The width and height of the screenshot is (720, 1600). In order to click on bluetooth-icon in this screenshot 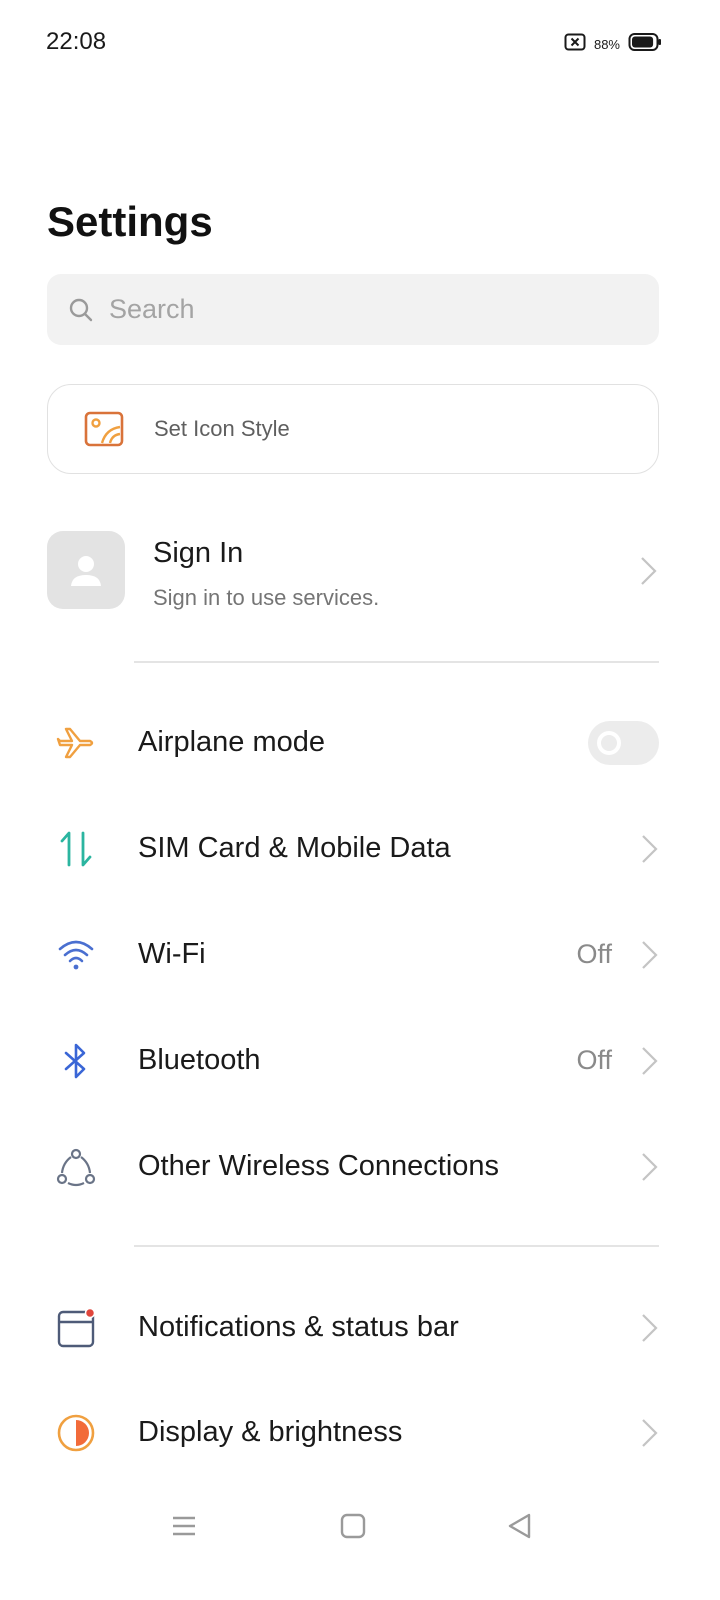, I will do `click(76, 1061)`.